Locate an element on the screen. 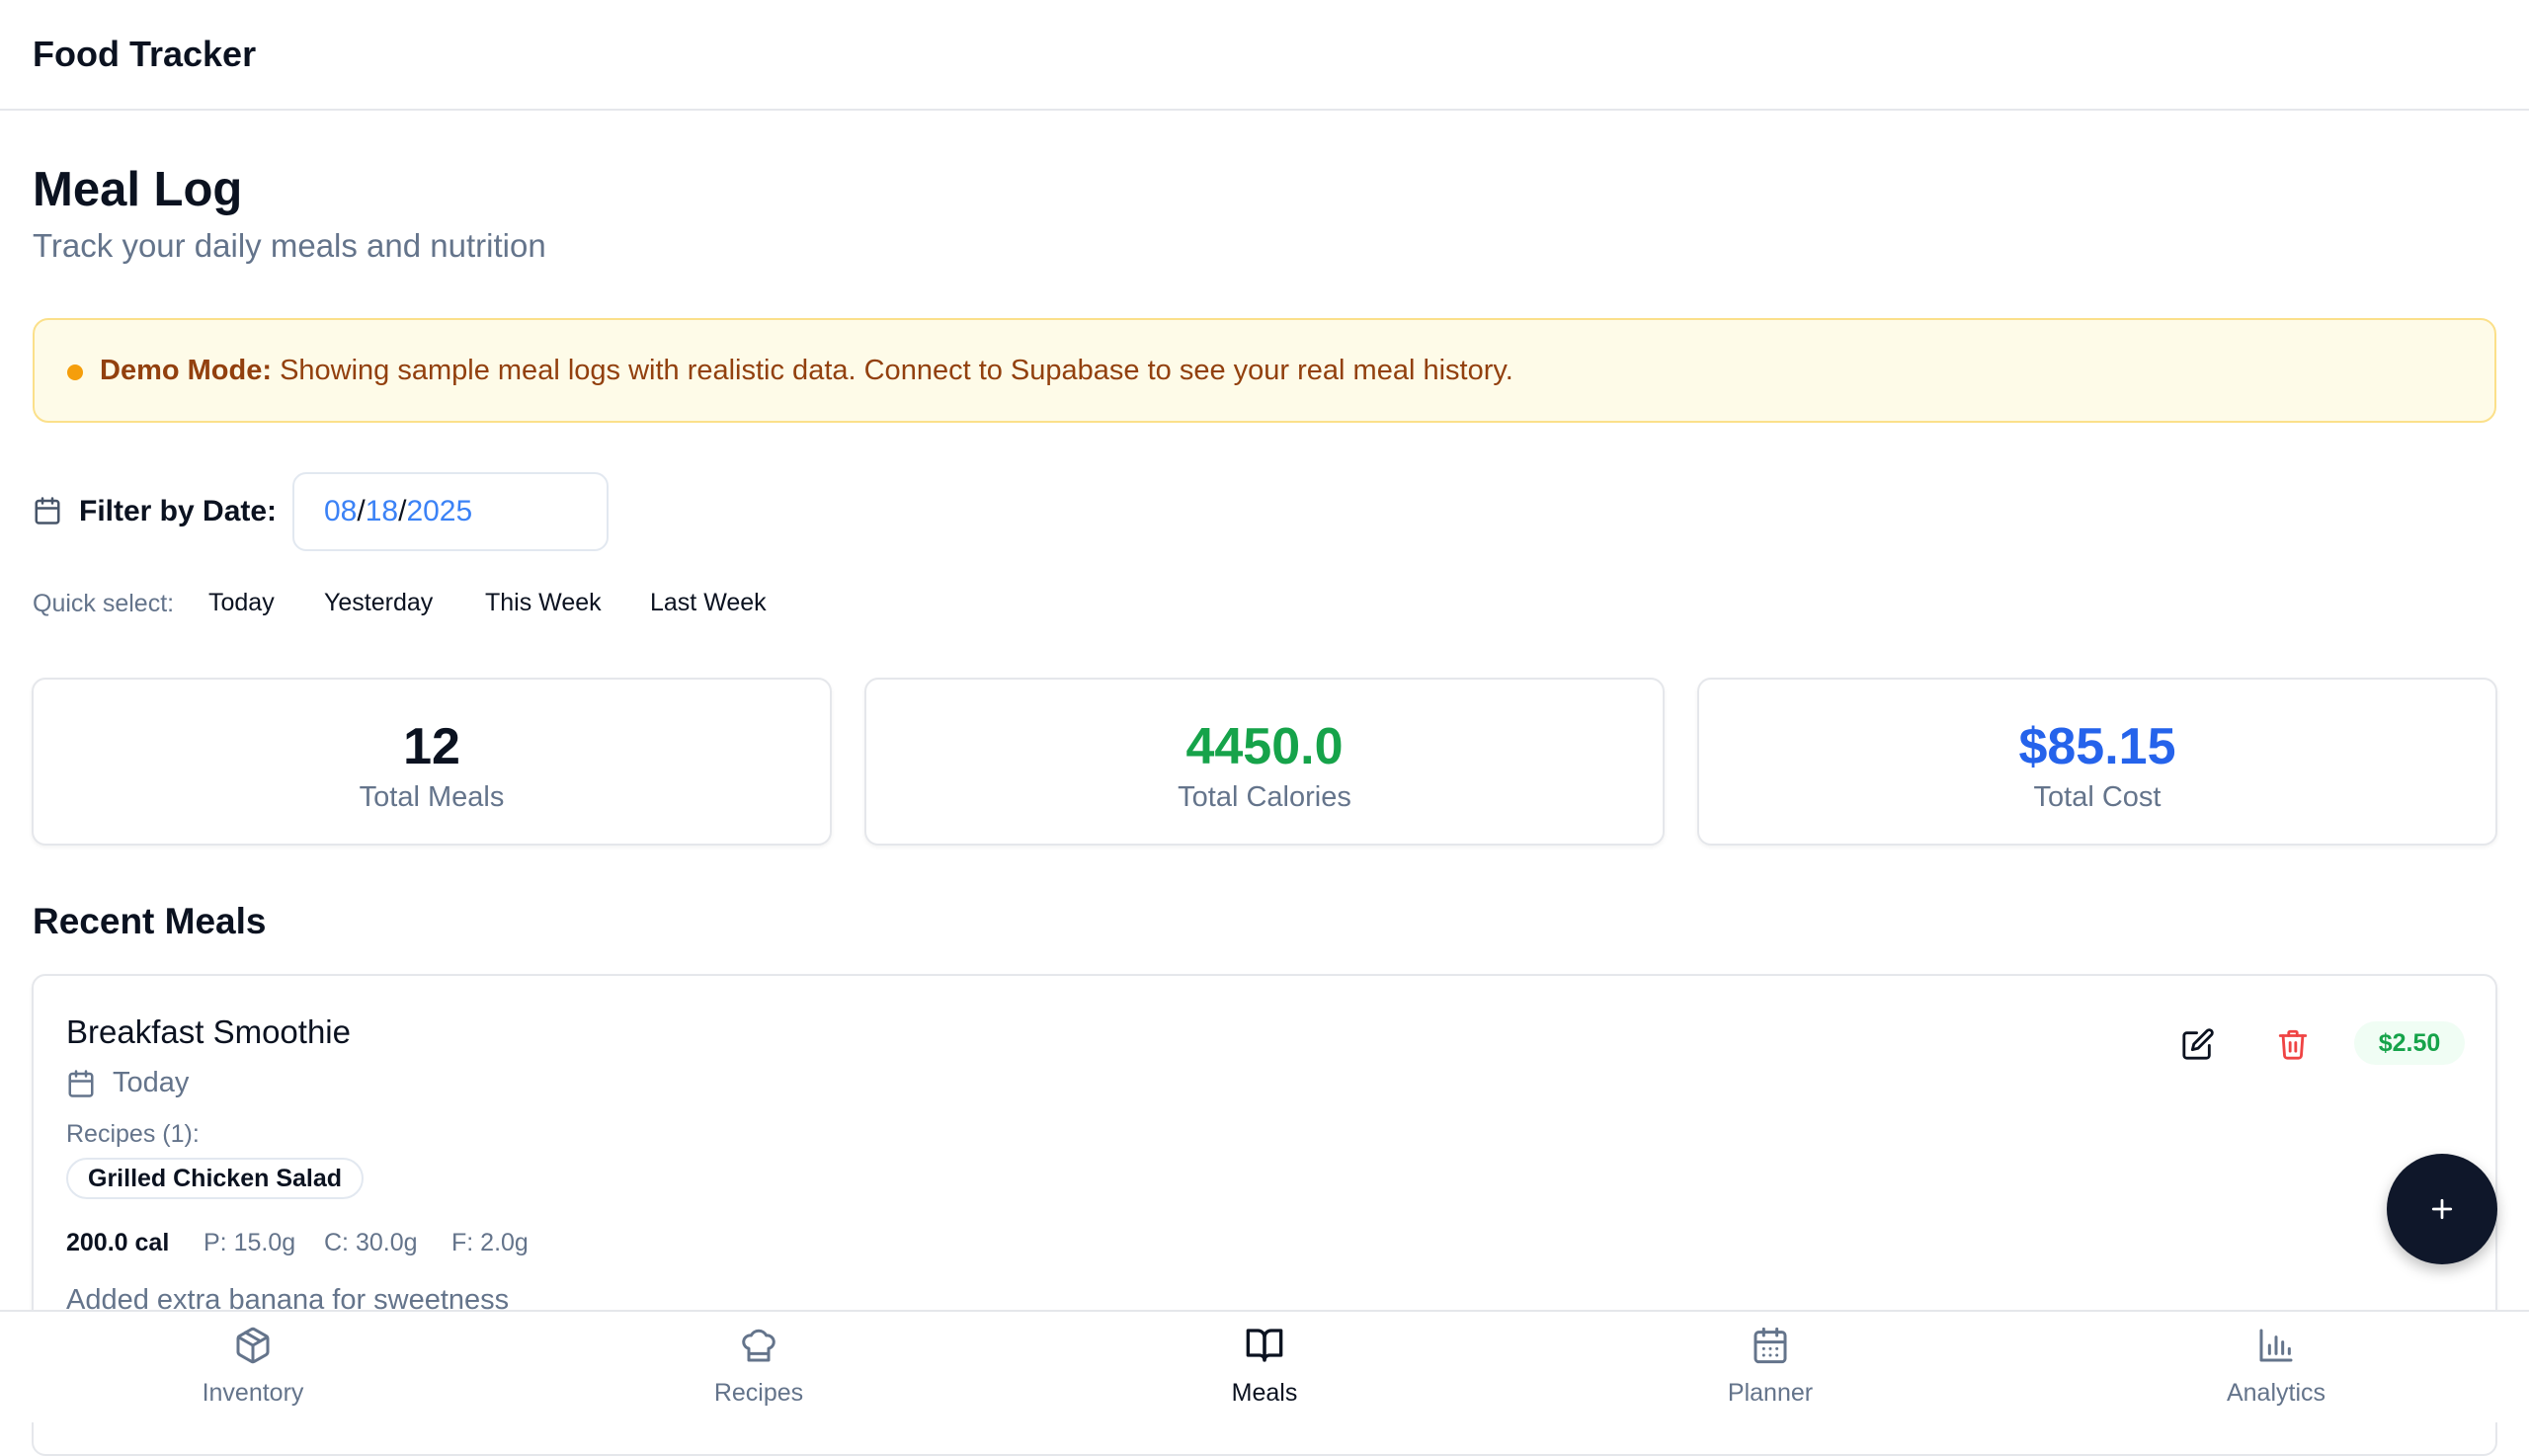  edit-icon is located at coordinates (2198, 1044).